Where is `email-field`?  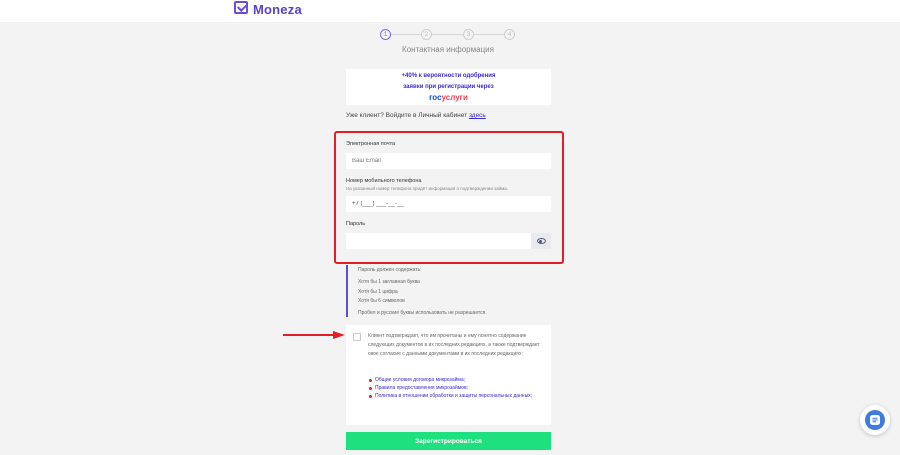 email-field is located at coordinates (448, 161).